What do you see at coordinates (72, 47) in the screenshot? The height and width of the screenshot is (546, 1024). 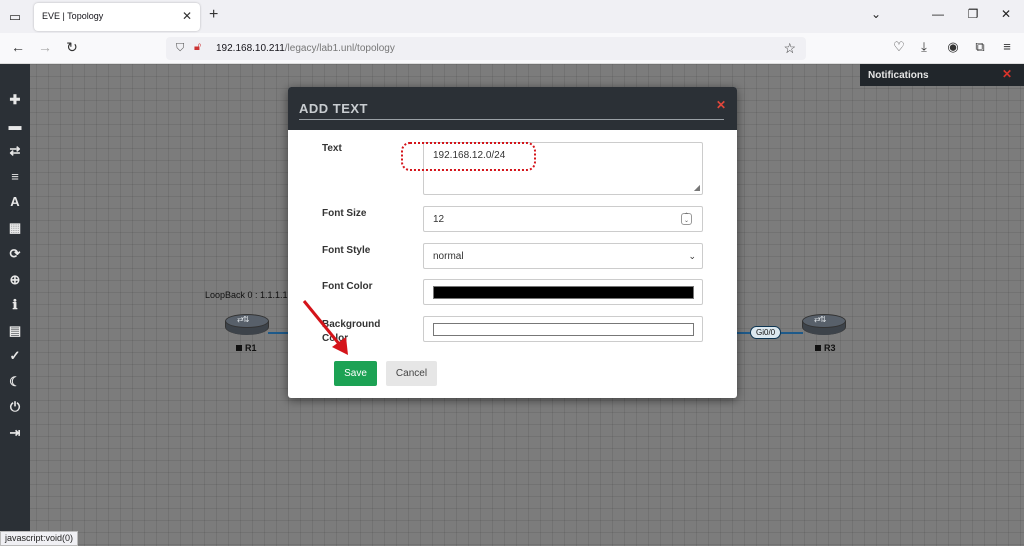 I see `reload-icon: ↻` at bounding box center [72, 47].